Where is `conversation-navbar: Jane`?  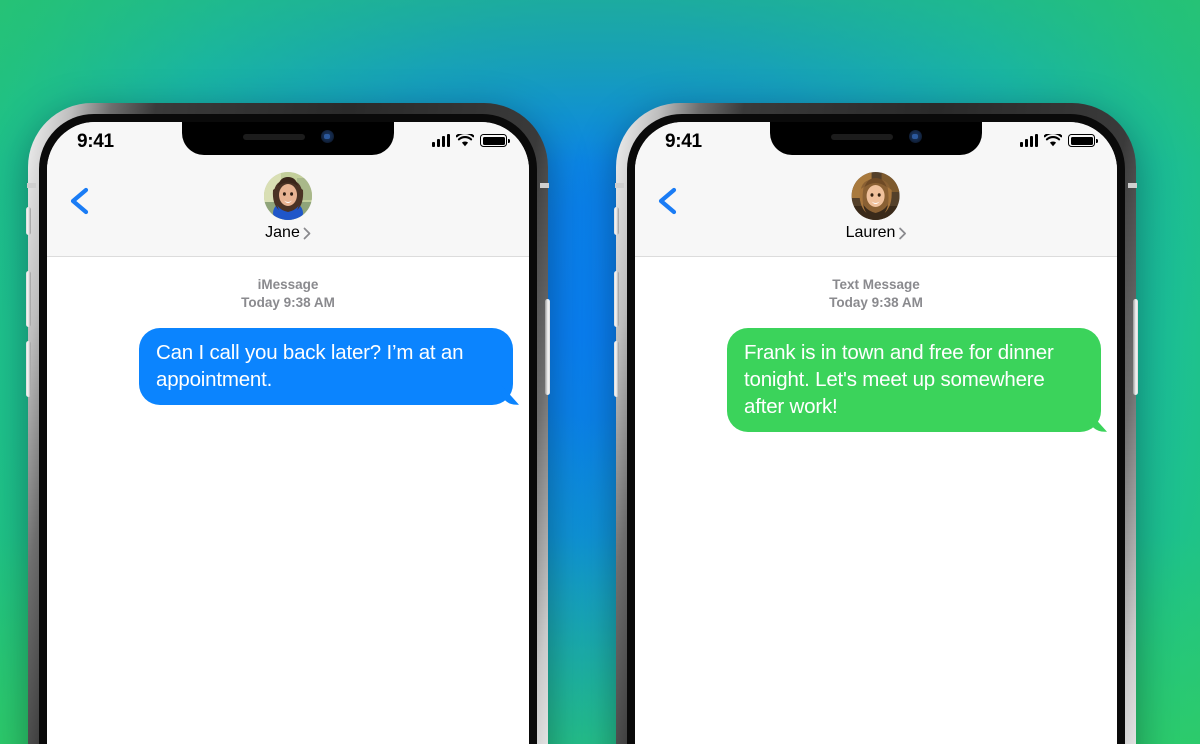 conversation-navbar: Jane is located at coordinates (288, 211).